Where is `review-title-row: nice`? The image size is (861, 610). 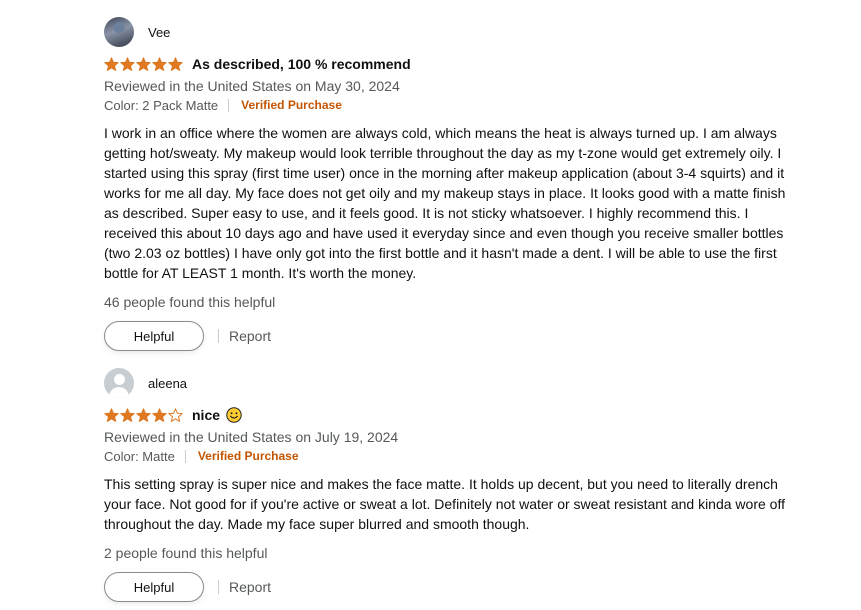
review-title-row: nice is located at coordinates (449, 415).